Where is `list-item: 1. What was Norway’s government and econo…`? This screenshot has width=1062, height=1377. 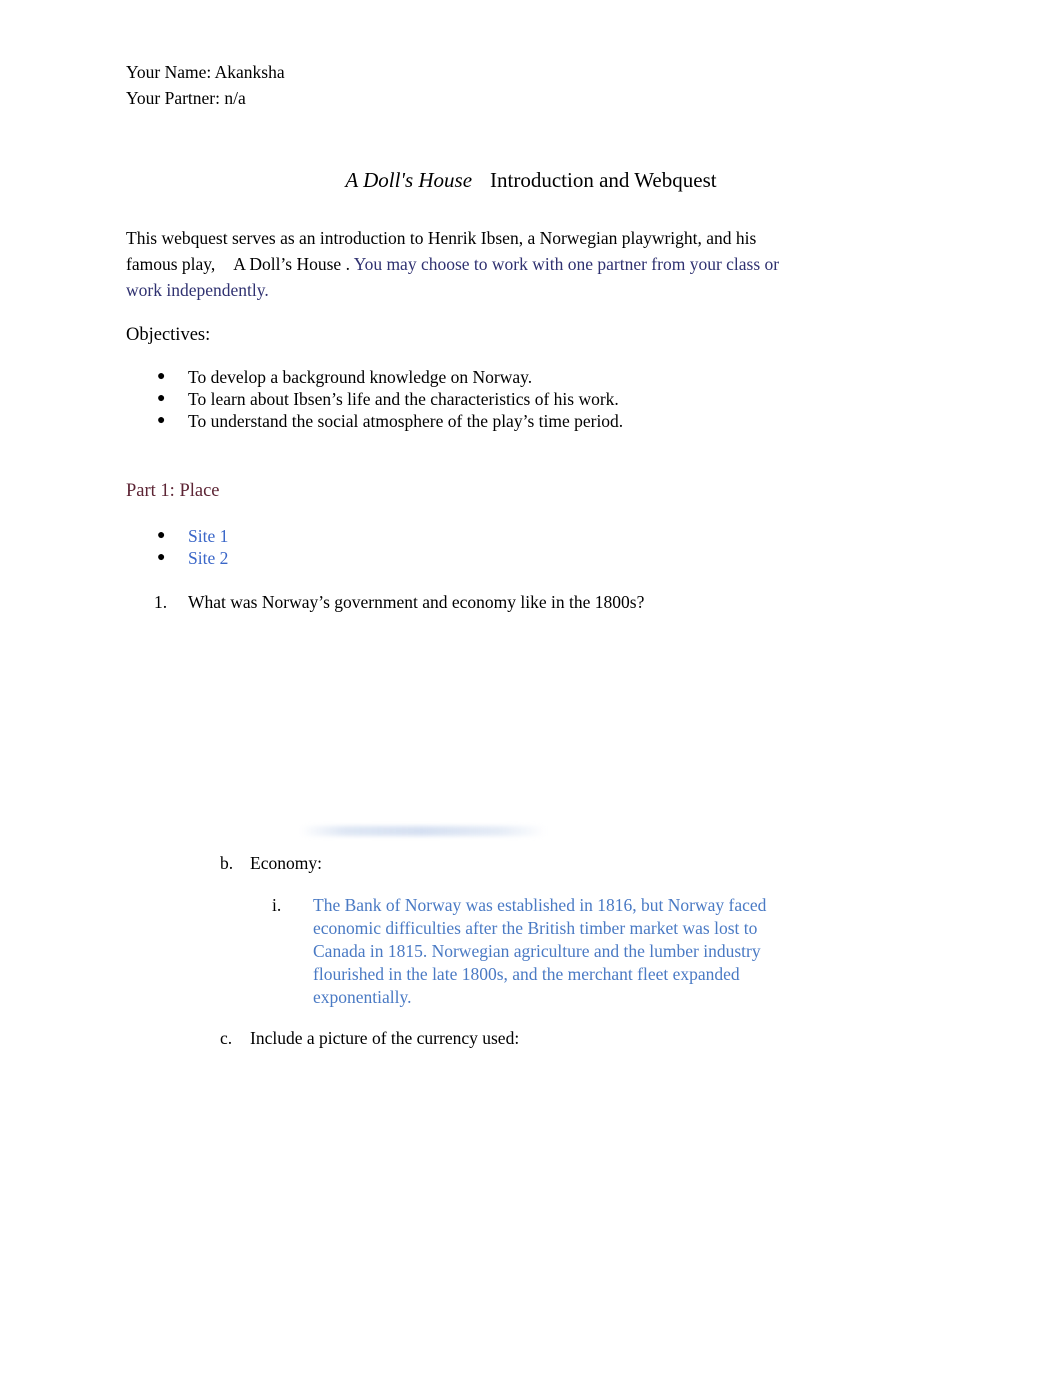 list-item: 1. What was Norway’s government and econo… is located at coordinates (385, 602).